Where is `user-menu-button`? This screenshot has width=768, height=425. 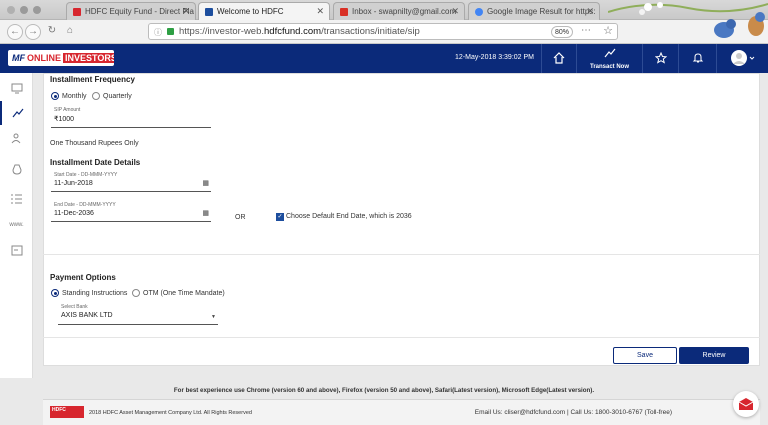
user-menu-button is located at coordinates (742, 58).